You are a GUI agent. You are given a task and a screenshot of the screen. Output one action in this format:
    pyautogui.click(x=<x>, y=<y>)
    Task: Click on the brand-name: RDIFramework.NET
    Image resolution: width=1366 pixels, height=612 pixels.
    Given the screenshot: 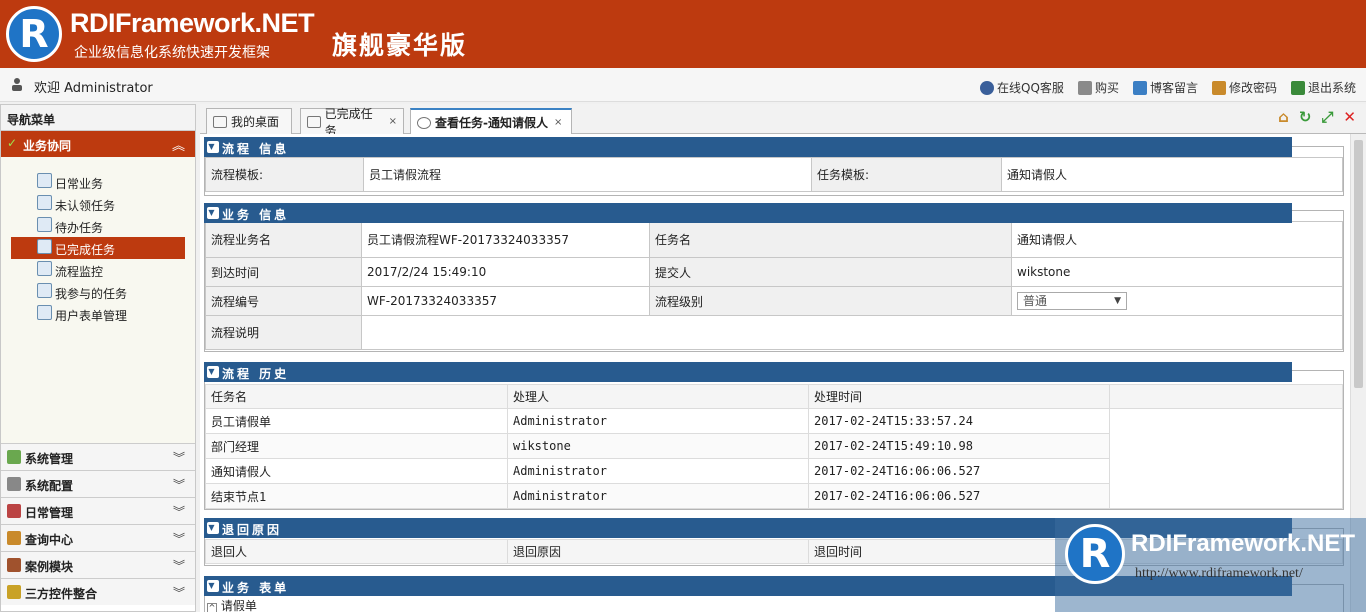 What is the action you would take?
    pyautogui.click(x=192, y=23)
    